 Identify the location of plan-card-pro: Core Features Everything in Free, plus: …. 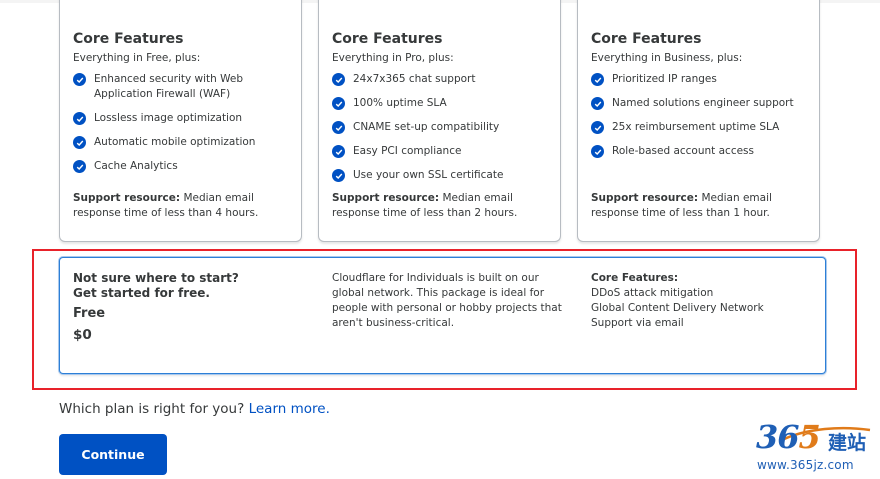
(180, 121).